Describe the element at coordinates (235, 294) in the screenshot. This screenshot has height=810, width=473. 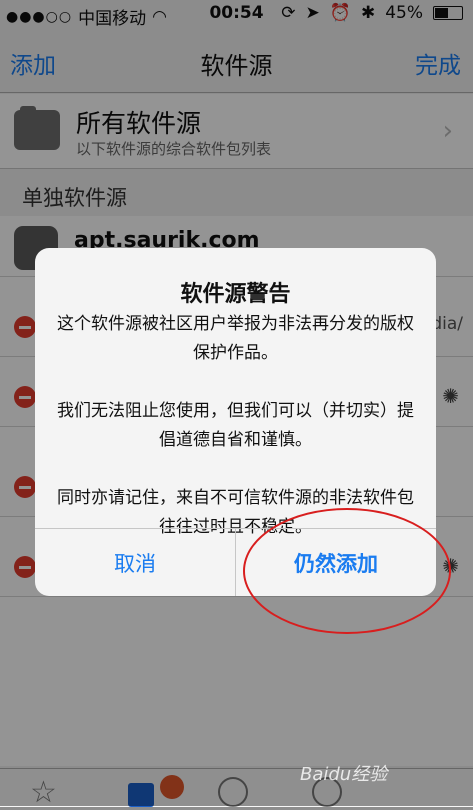
I see `alert-title: 软件源警告` at that location.